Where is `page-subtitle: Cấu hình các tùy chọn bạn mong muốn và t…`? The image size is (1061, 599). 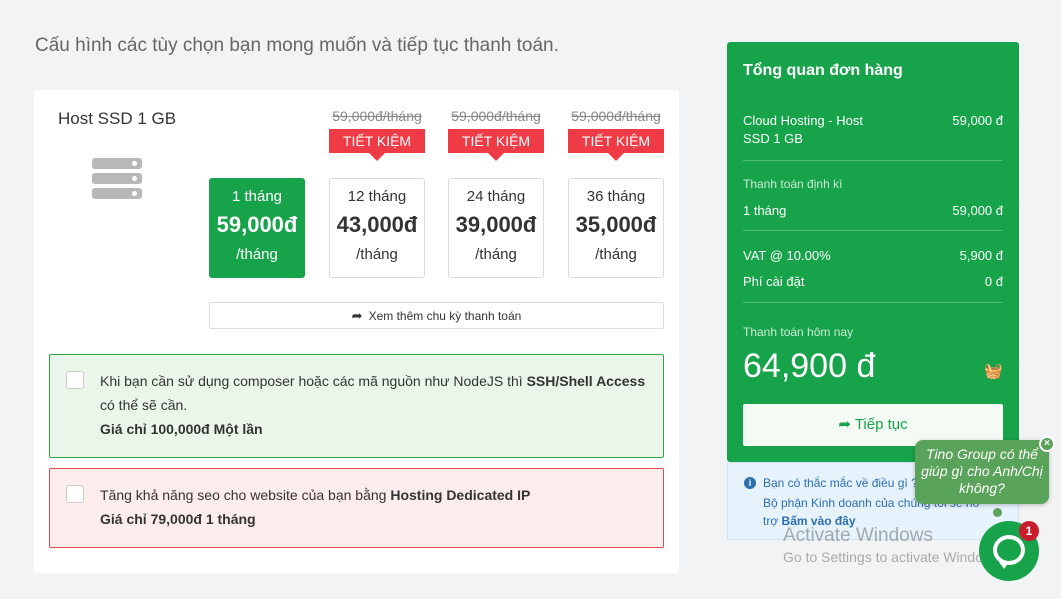
page-subtitle: Cấu hình các tùy chọn bạn mong muốn và t… is located at coordinates (297, 45).